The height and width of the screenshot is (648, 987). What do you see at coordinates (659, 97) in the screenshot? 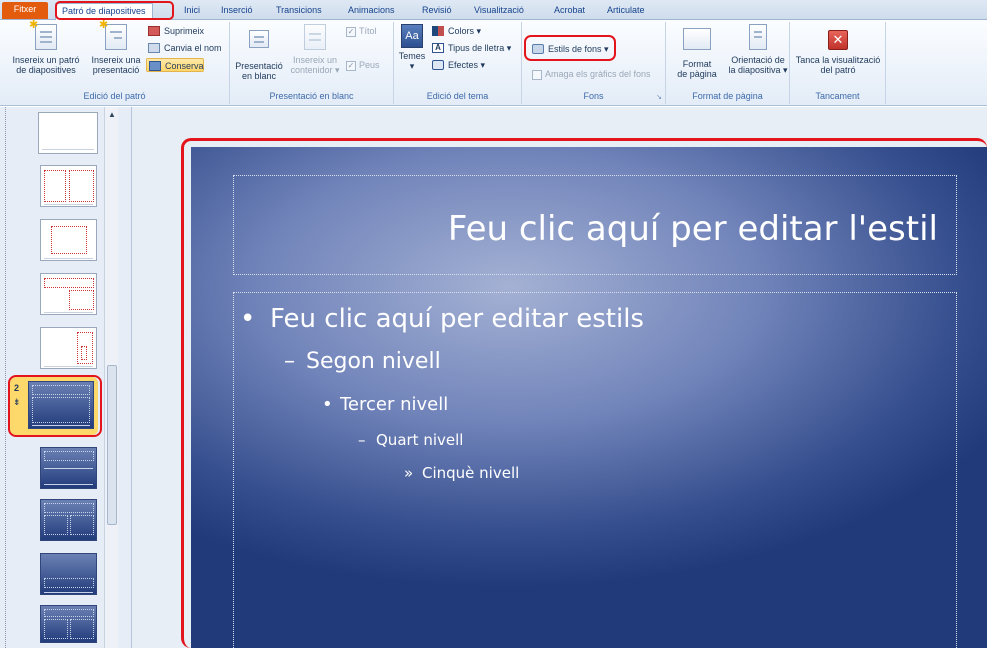
I see `dialog-launcher-icon: ↘` at bounding box center [659, 97].